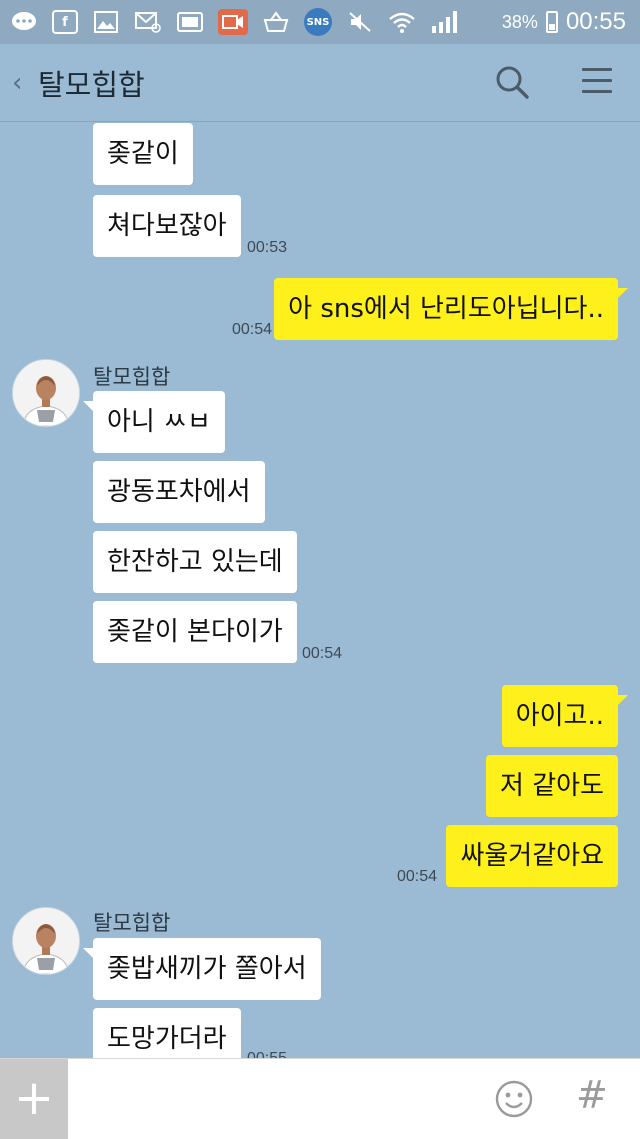  Describe the element at coordinates (34, 1099) in the screenshot. I see `add-attachment-button: +` at that location.